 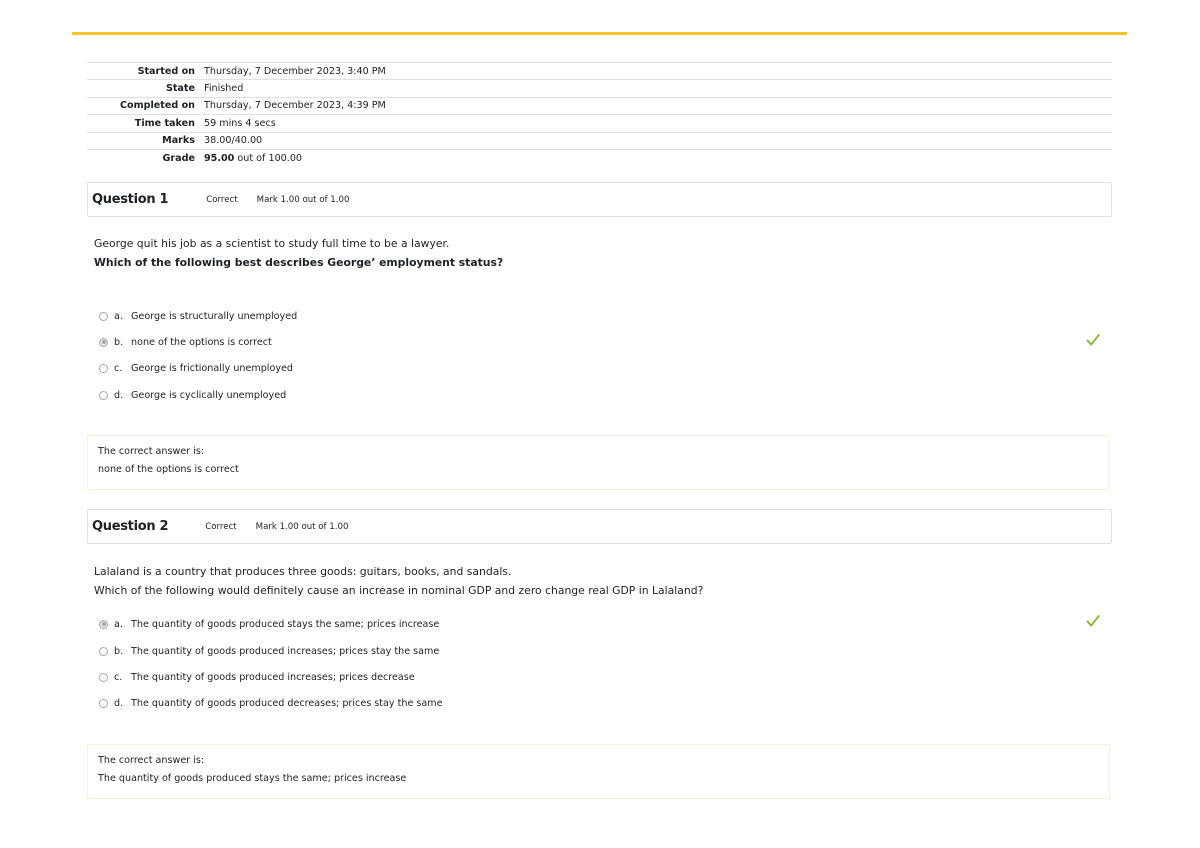 I want to click on question-1-option-b: b. none of the options is correct, so click(x=185, y=342).